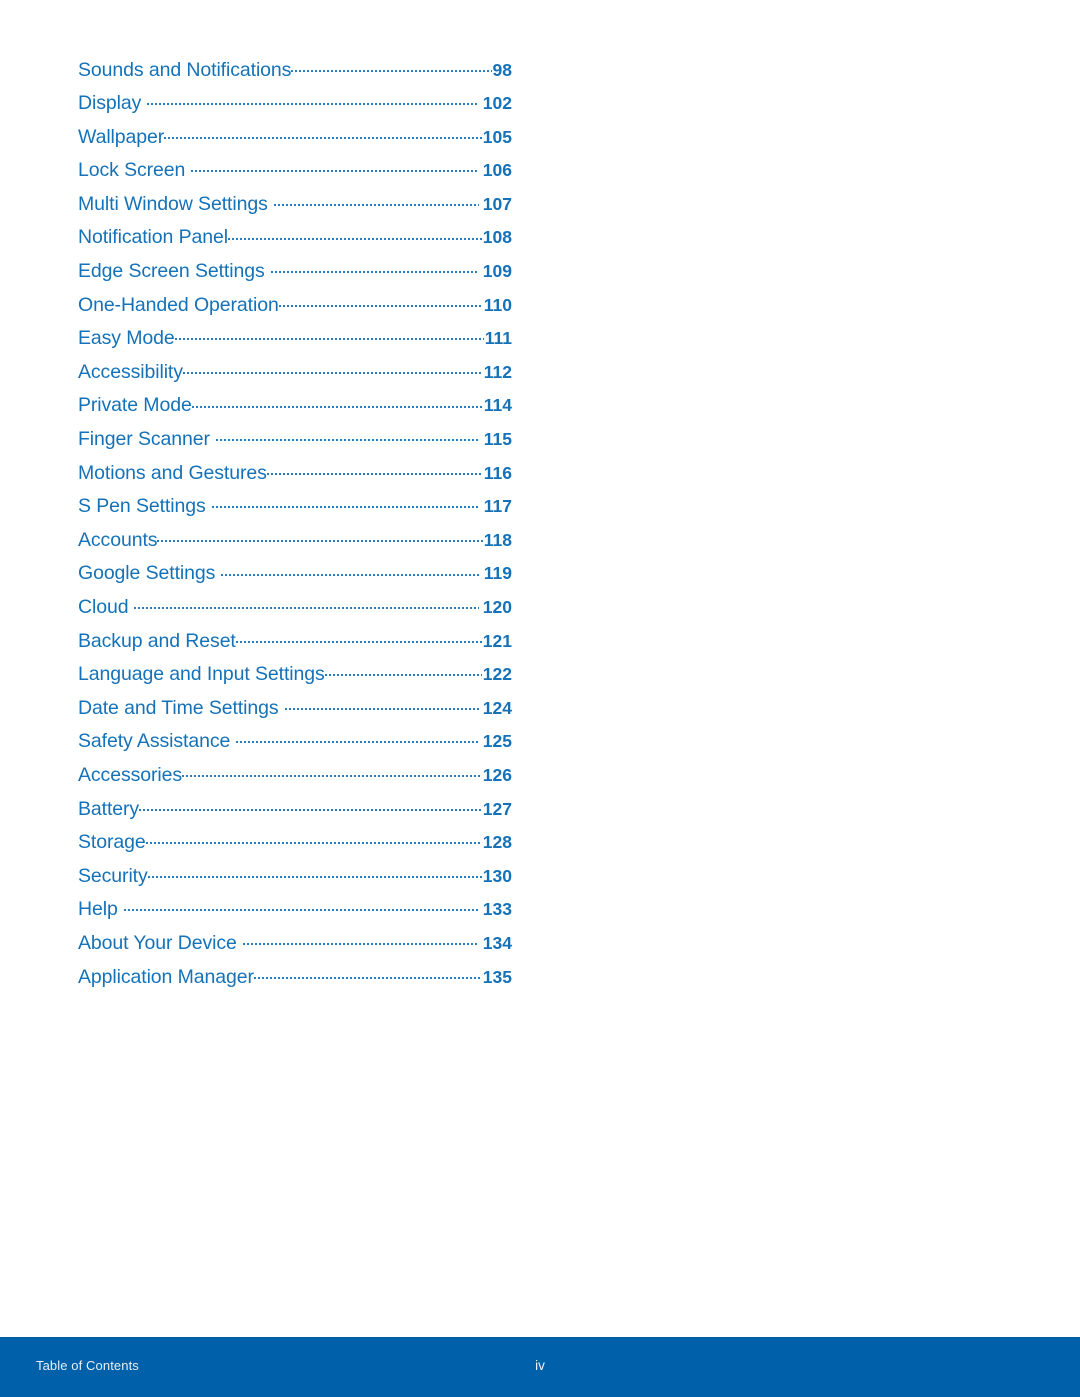 The width and height of the screenshot is (1080, 1397). I want to click on toc-entry: Storage 128, so click(295, 846).